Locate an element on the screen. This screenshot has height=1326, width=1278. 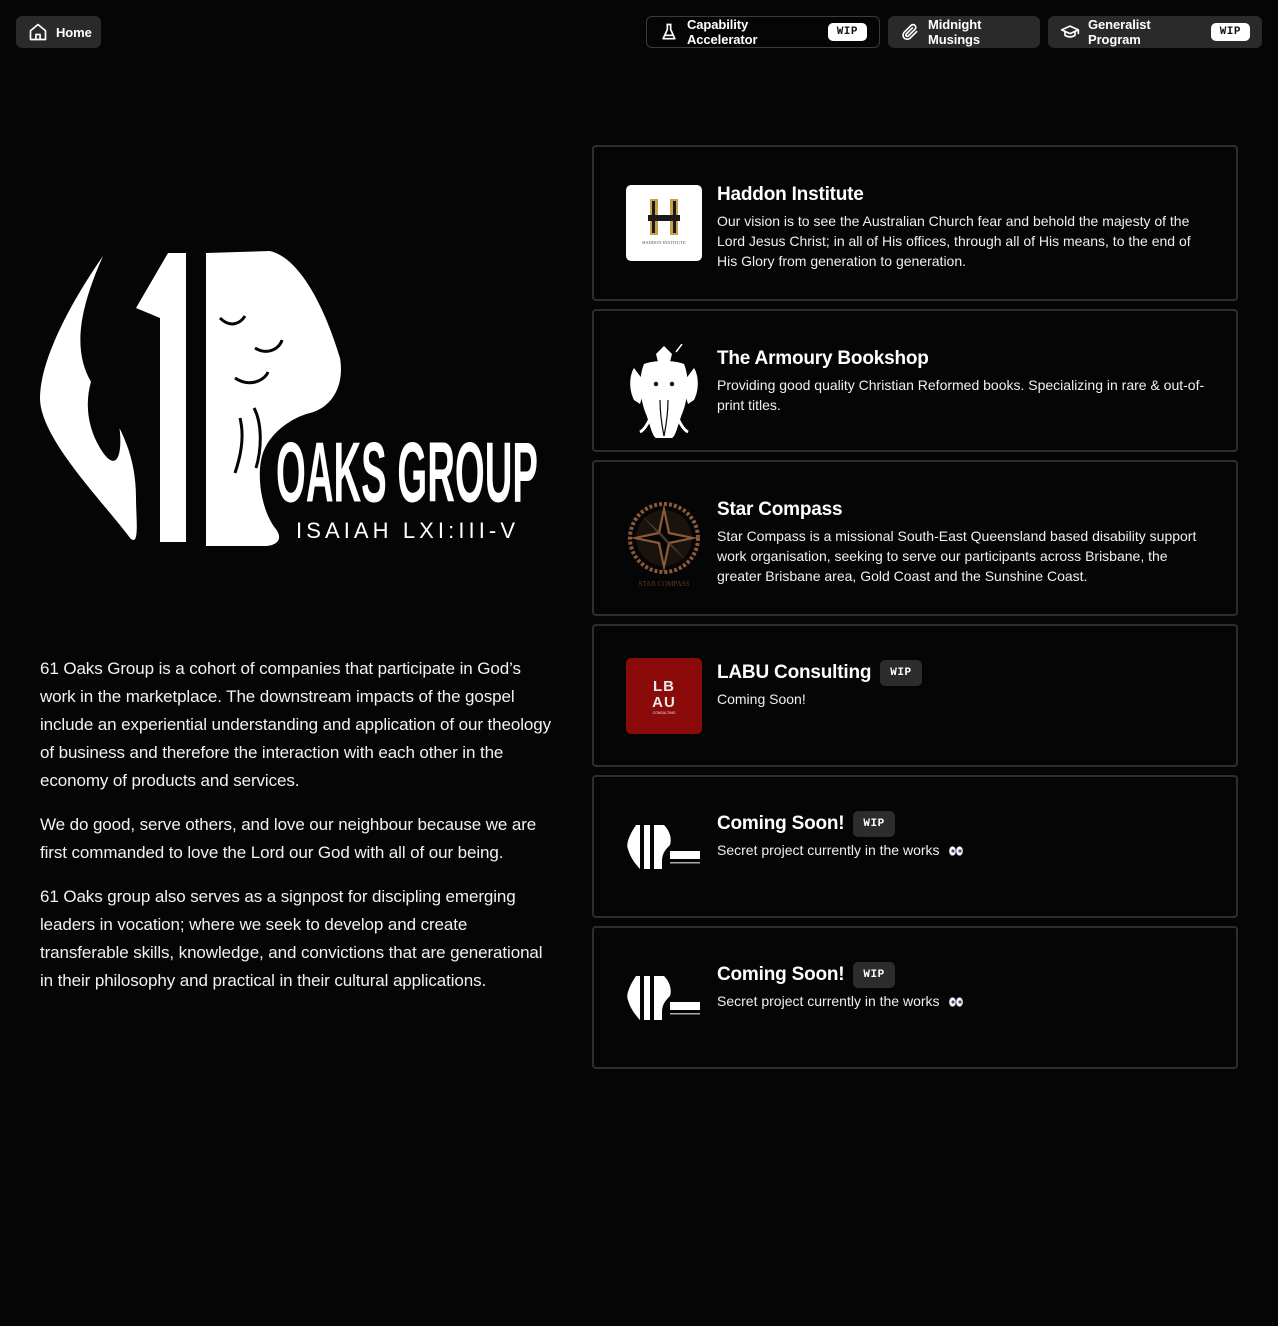
card-description: Coming Soon! is located at coordinates (761, 699).